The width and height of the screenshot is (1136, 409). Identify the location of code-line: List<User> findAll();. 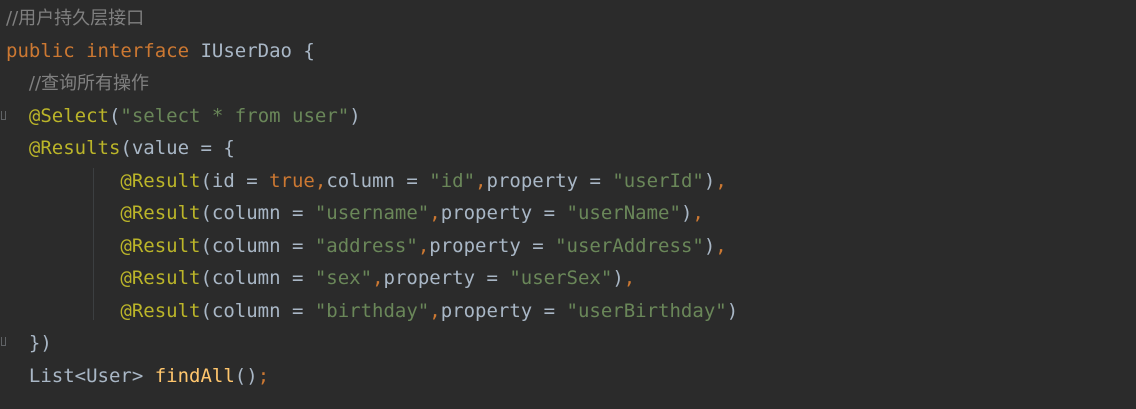
(137, 376).